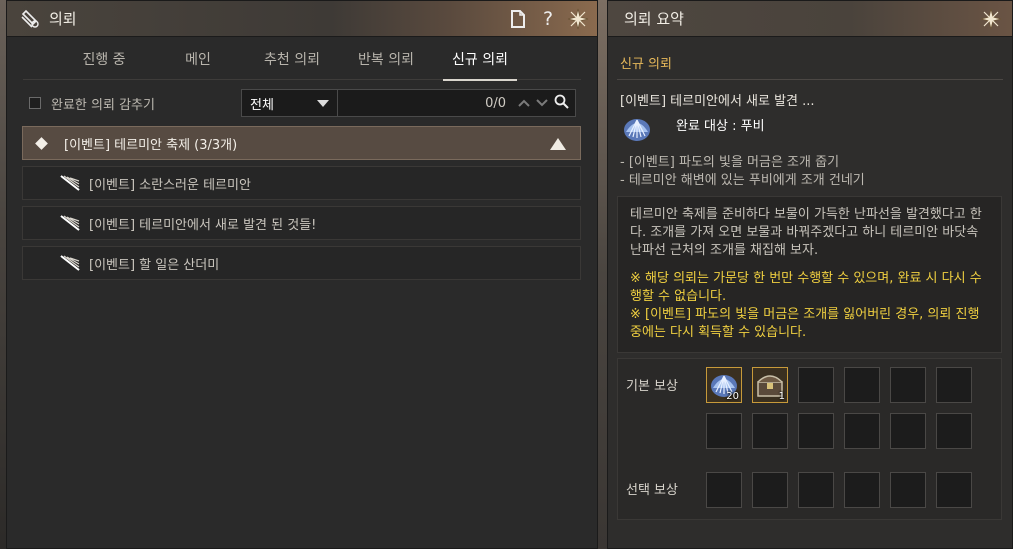 Image resolution: width=1013 pixels, height=549 pixels. Describe the element at coordinates (103, 105) in the screenshot. I see `hide-completed-label: 완료한 의뢰 감추기` at that location.